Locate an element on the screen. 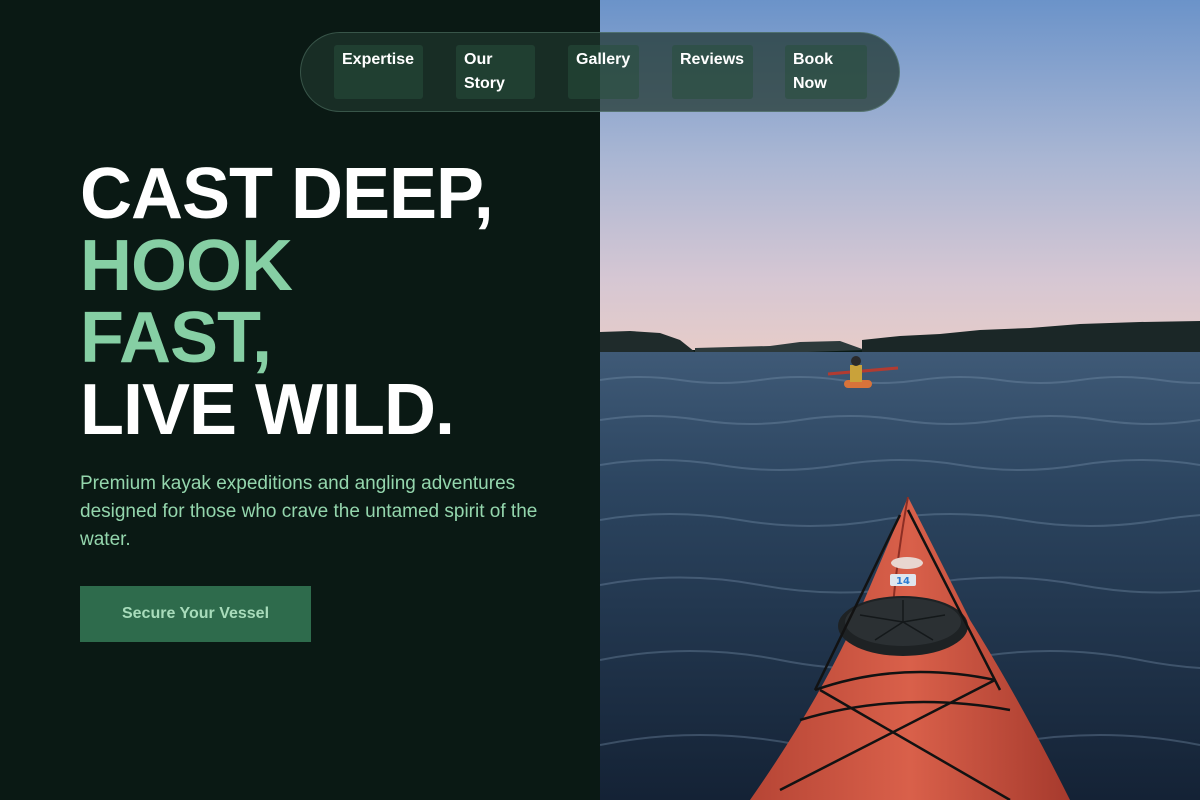 The width and height of the screenshot is (1200, 800). headline-line-3: FAST, is located at coordinates (176, 338).